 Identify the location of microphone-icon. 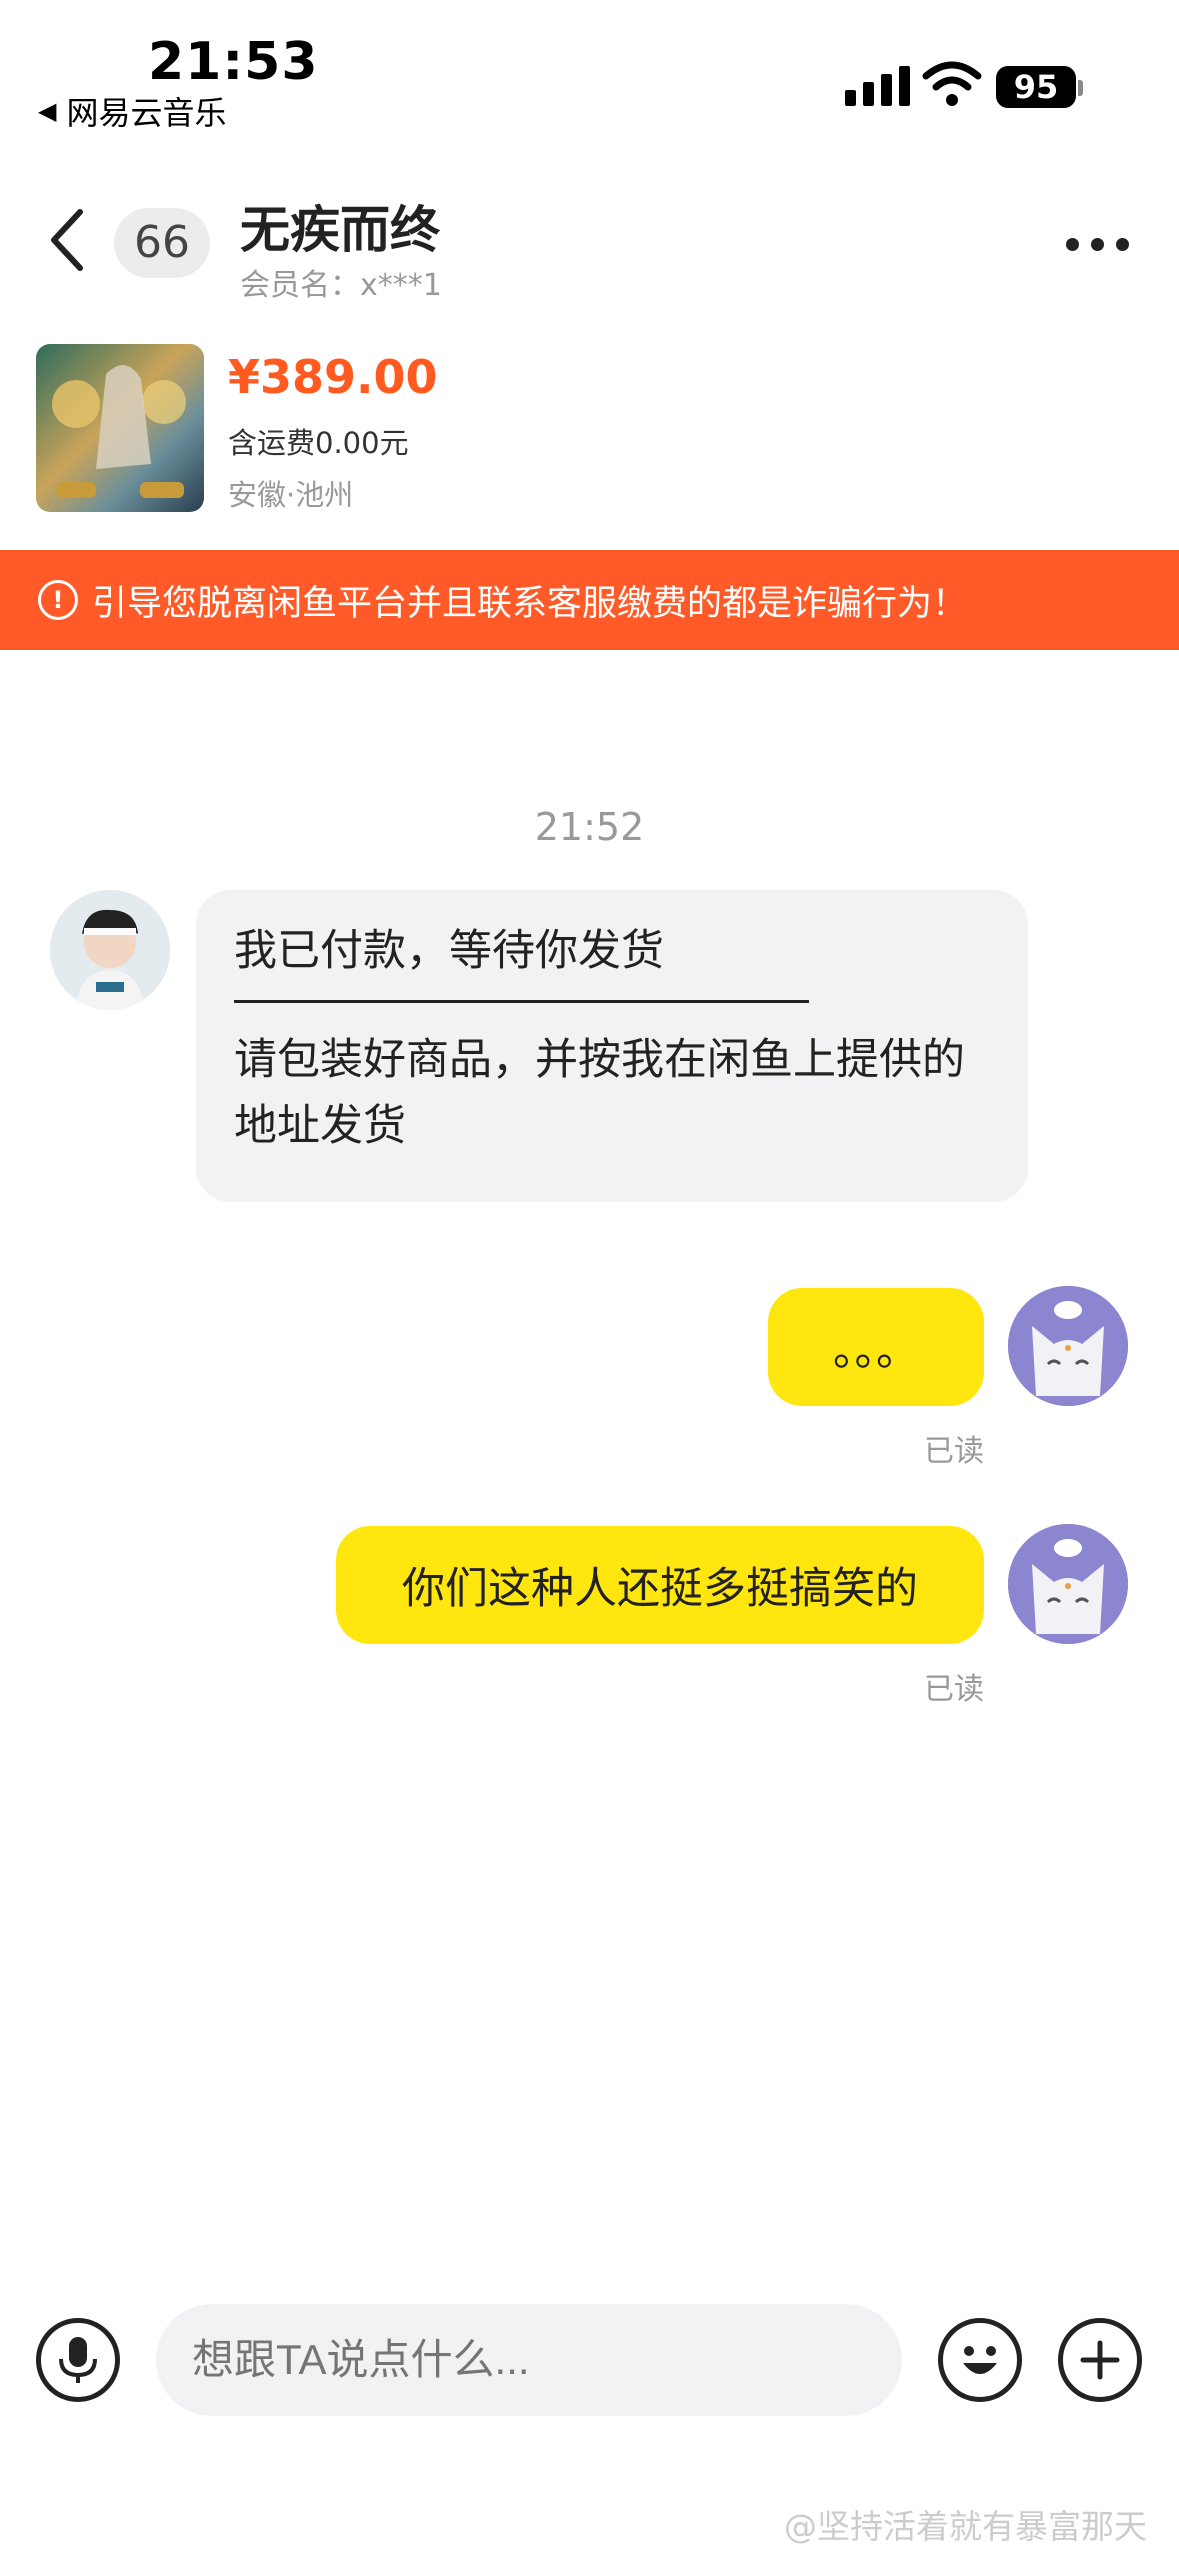
(78, 2360).